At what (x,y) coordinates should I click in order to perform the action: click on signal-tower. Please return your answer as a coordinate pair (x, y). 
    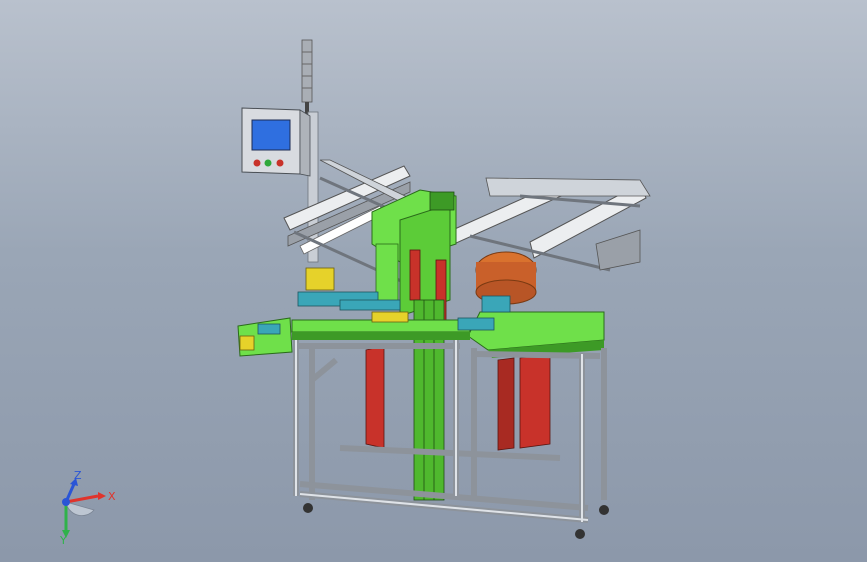
    Looking at the image, I should click on (307, 77).